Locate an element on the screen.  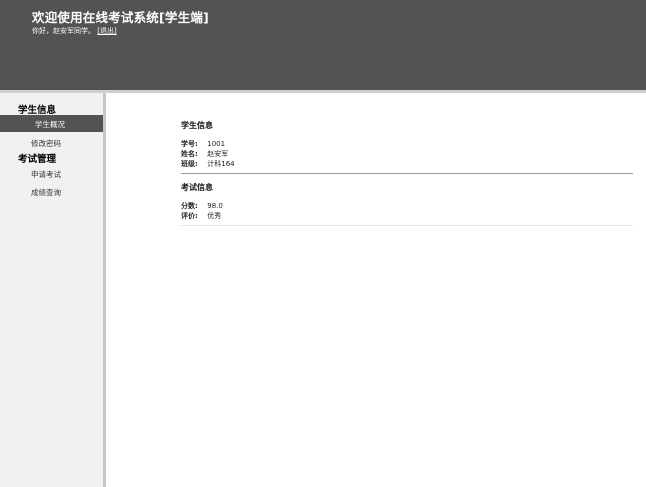
score-label: 分数: is located at coordinates (189, 206).